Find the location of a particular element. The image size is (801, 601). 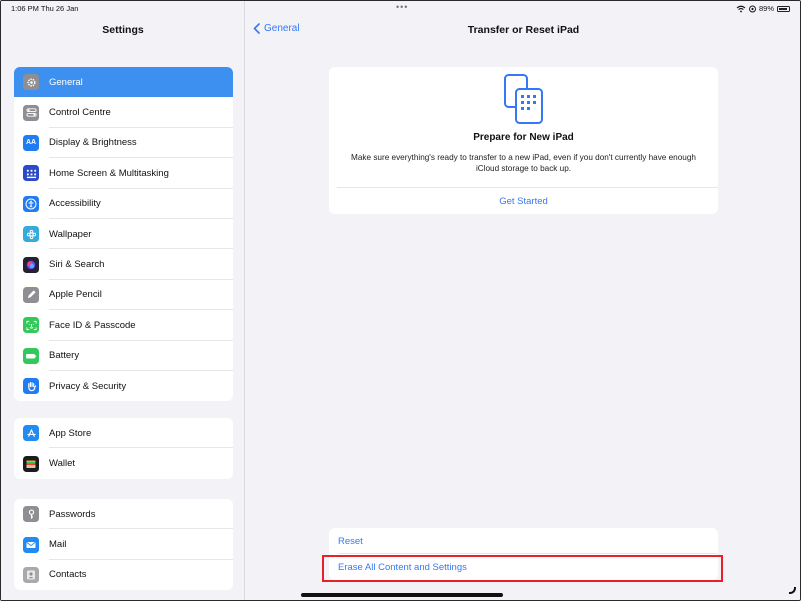

sidebar-item-label: Display & Brightness is located at coordinates (93, 143).